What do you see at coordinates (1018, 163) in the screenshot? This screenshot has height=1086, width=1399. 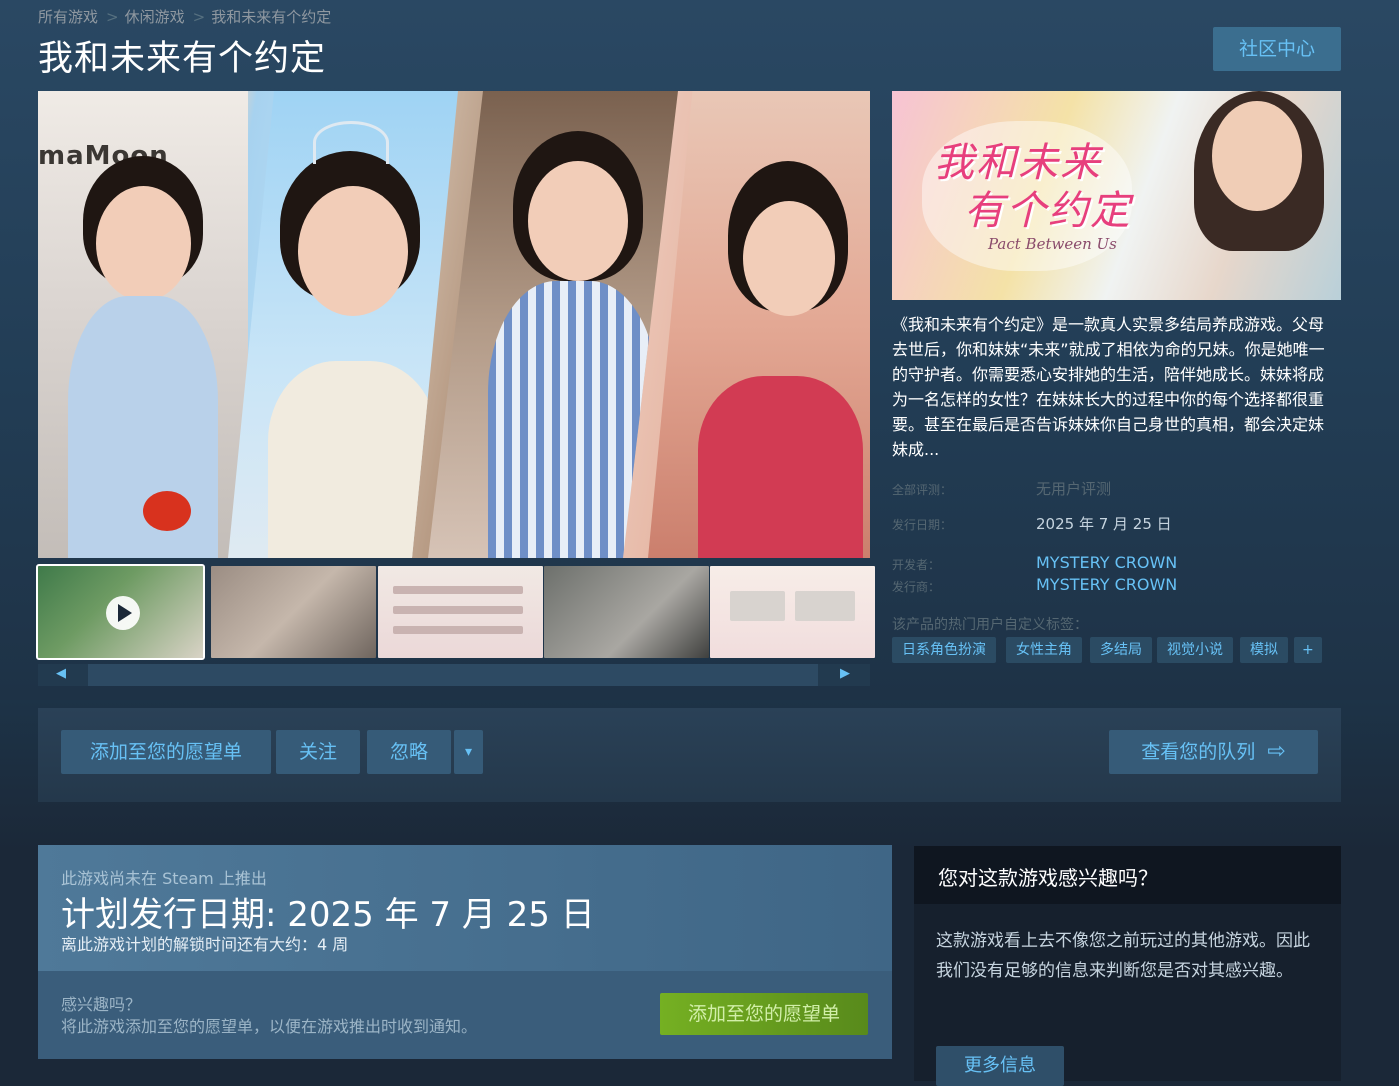 I see `capsule-title-line-1: 我和未来` at bounding box center [1018, 163].